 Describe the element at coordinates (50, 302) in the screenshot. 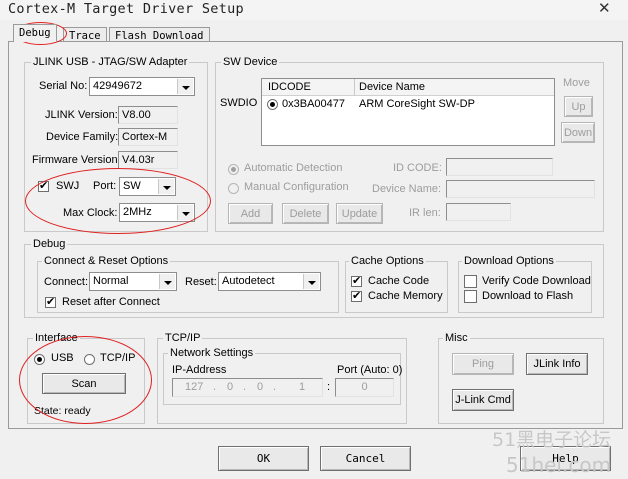

I see `reset-after-connect-checkbox` at that location.